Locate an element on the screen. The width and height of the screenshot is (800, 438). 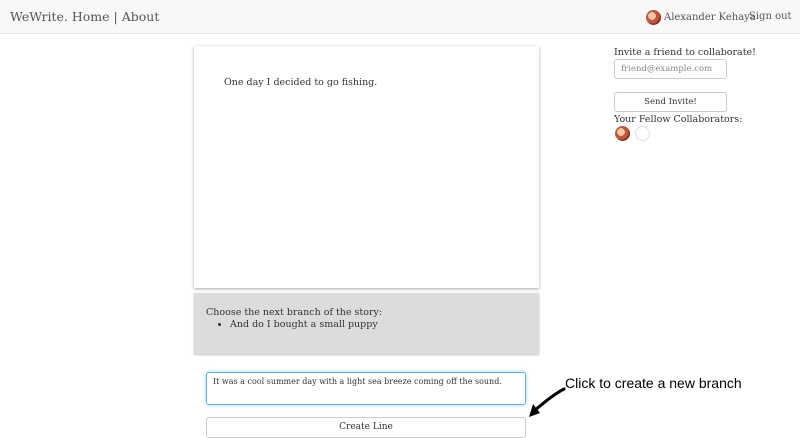
invite-label: Invite a friend to collaborate! is located at coordinates (685, 52).